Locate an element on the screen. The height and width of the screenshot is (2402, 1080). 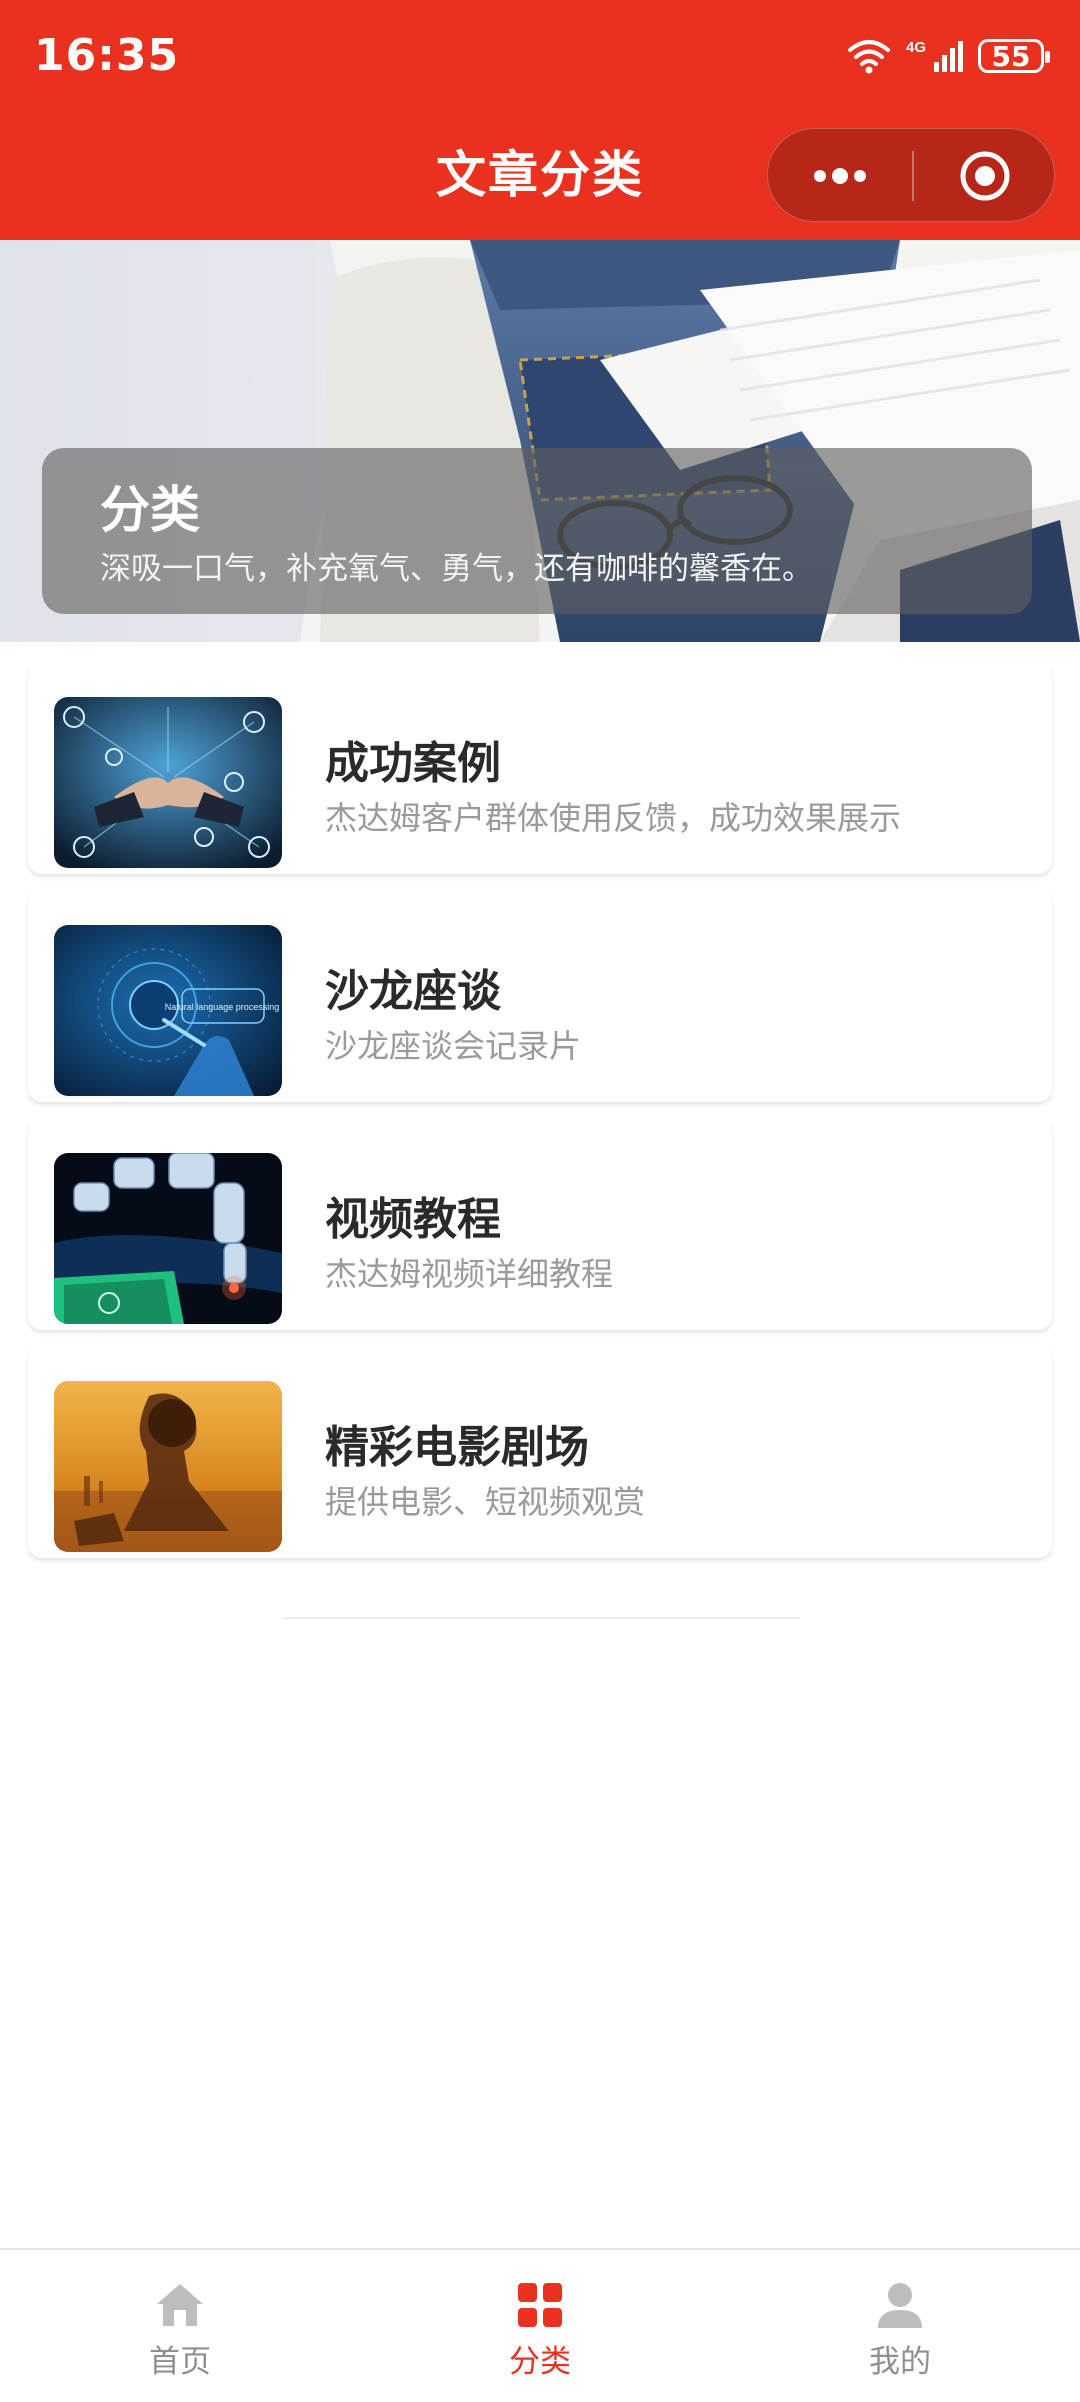
mini-program-capsule is located at coordinates (911, 175).